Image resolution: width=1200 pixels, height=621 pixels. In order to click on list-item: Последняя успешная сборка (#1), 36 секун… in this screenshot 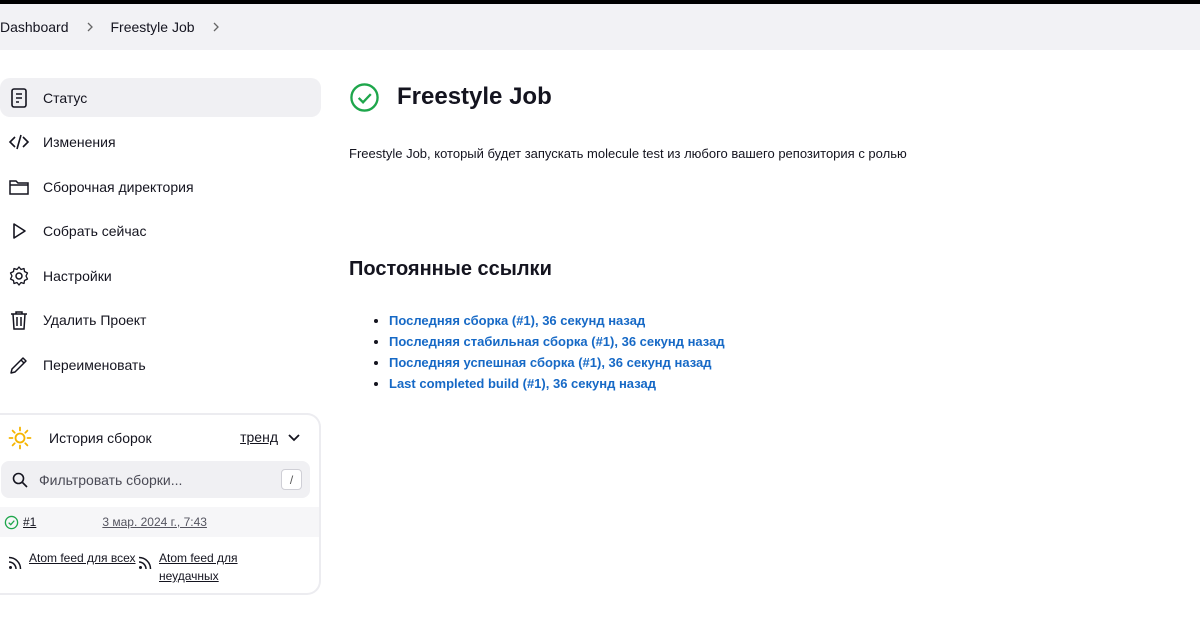, I will do `click(557, 362)`.